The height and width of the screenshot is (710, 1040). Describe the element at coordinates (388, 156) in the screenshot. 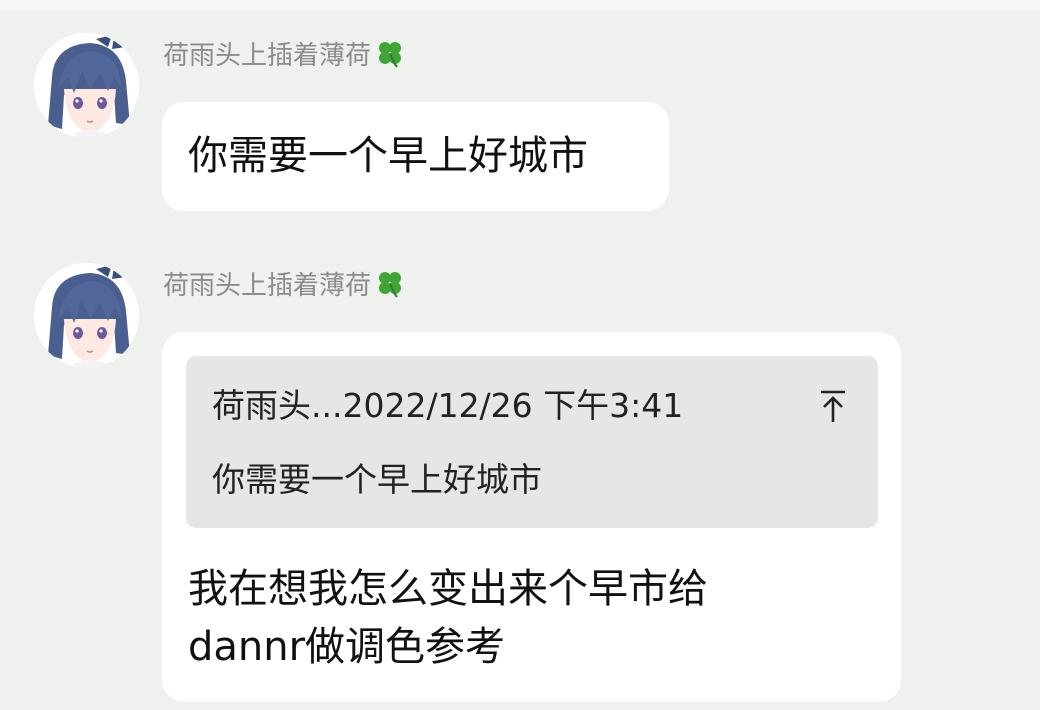

I see `message-text: 你需要一个早上好城市` at that location.